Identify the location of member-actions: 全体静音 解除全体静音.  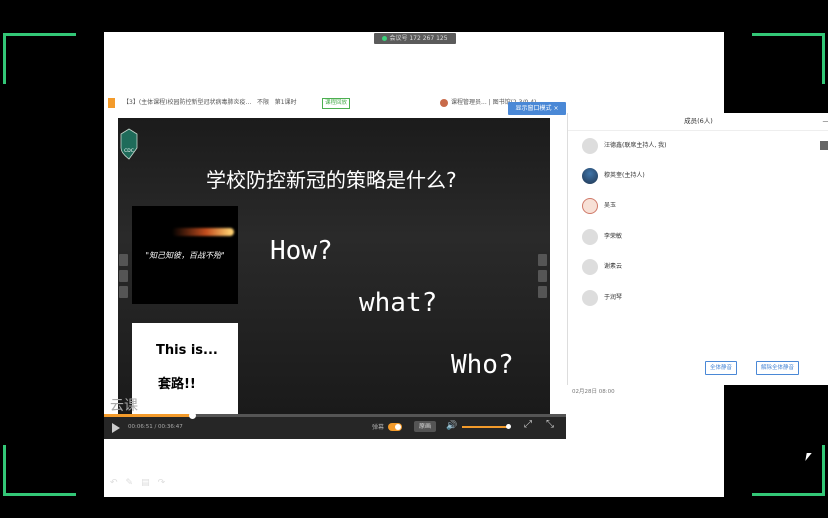
(698, 368).